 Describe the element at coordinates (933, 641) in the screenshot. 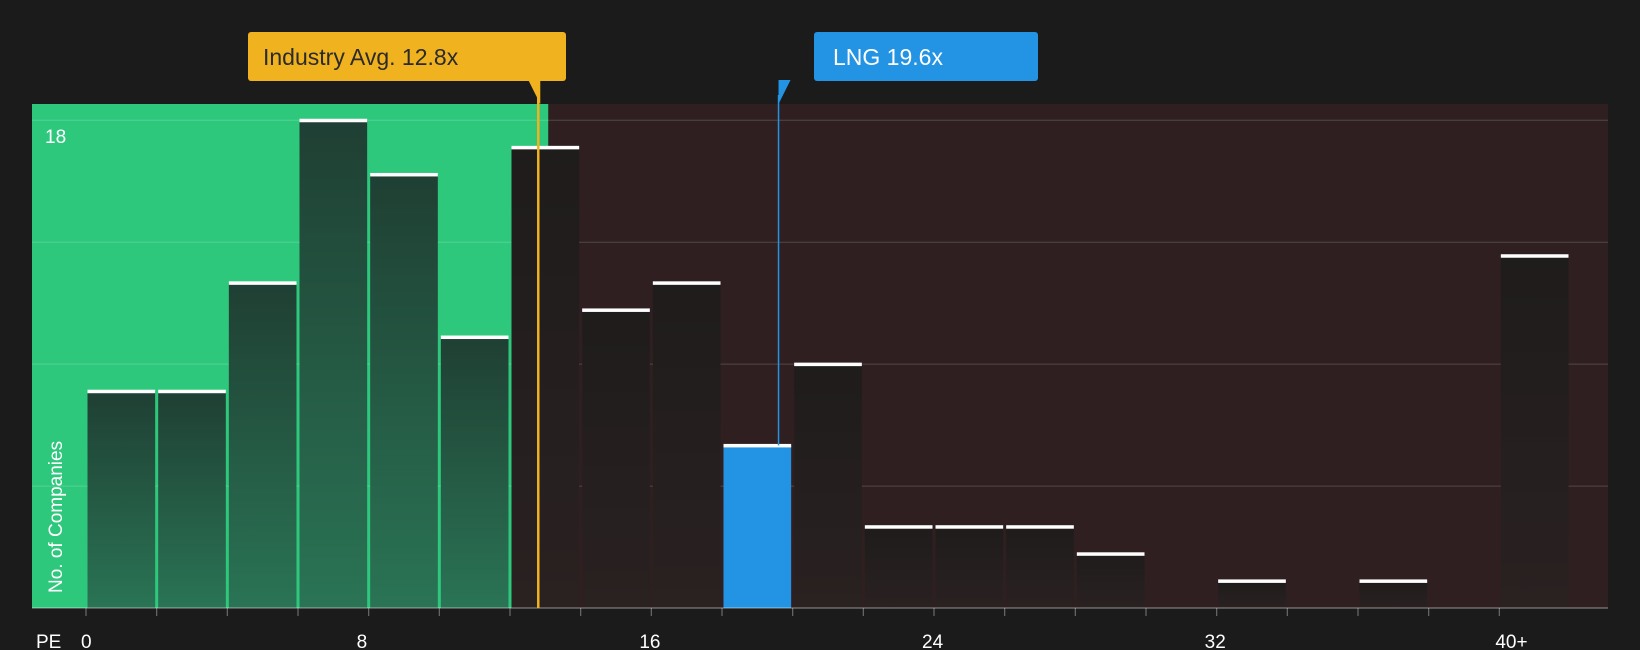

I see `x-tick-label-3: 24` at that location.